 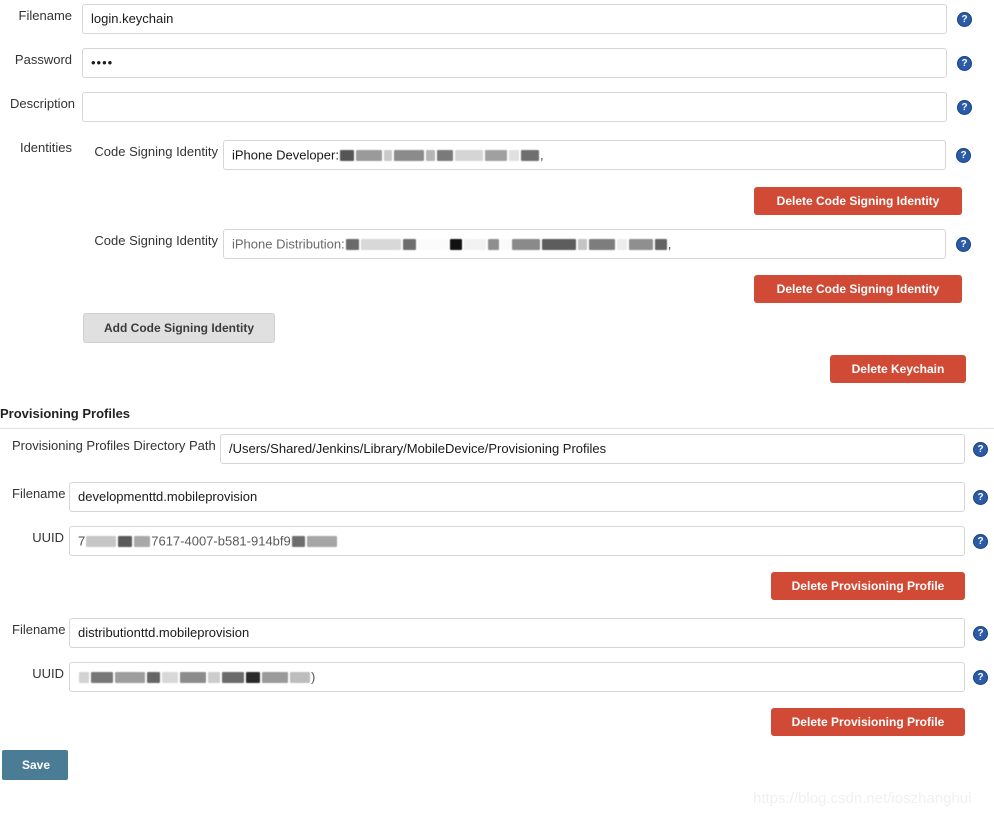 What do you see at coordinates (43, 103) in the screenshot?
I see `description-label: Description` at bounding box center [43, 103].